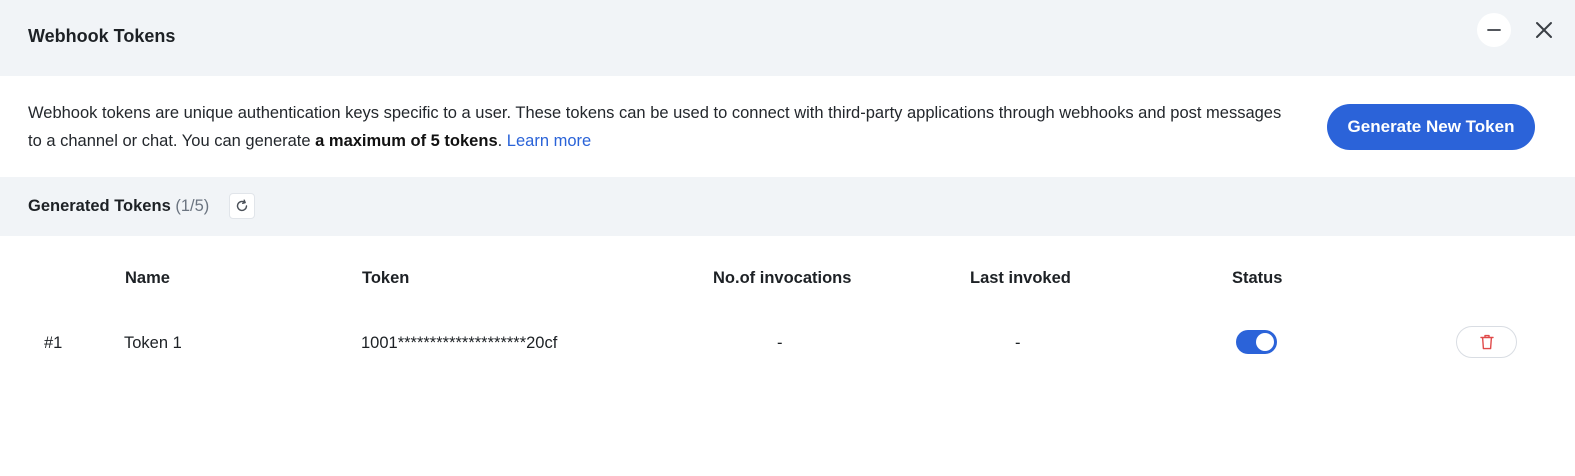 This screenshot has height=476, width=1575. What do you see at coordinates (102, 36) in the screenshot?
I see `dialog-title: Webhook Tokens` at bounding box center [102, 36].